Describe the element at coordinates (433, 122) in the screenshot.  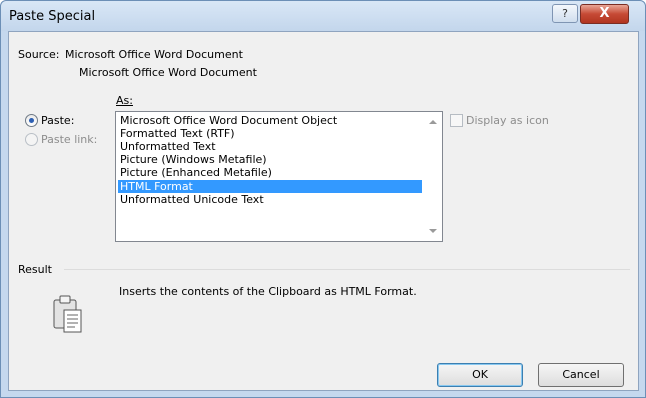
I see `scroll-up-arrow-icon` at that location.